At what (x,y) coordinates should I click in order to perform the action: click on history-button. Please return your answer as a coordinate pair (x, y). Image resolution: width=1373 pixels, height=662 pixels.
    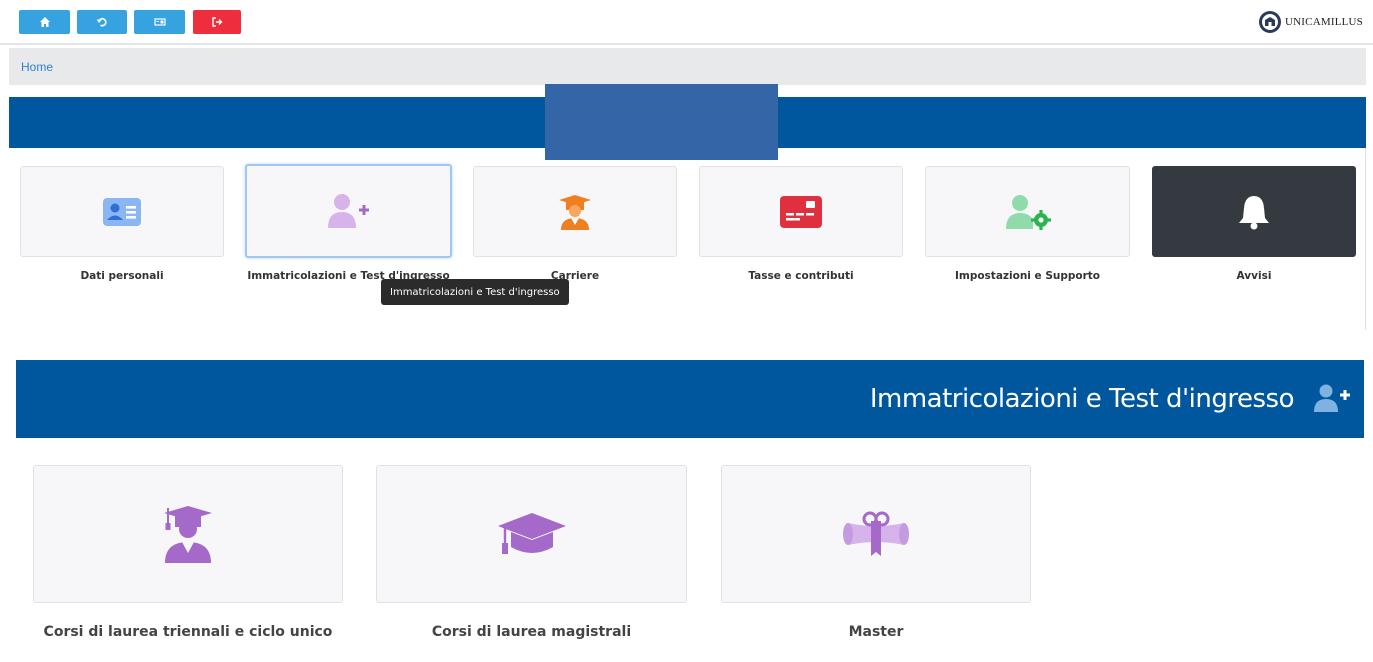
    Looking at the image, I should click on (102, 22).